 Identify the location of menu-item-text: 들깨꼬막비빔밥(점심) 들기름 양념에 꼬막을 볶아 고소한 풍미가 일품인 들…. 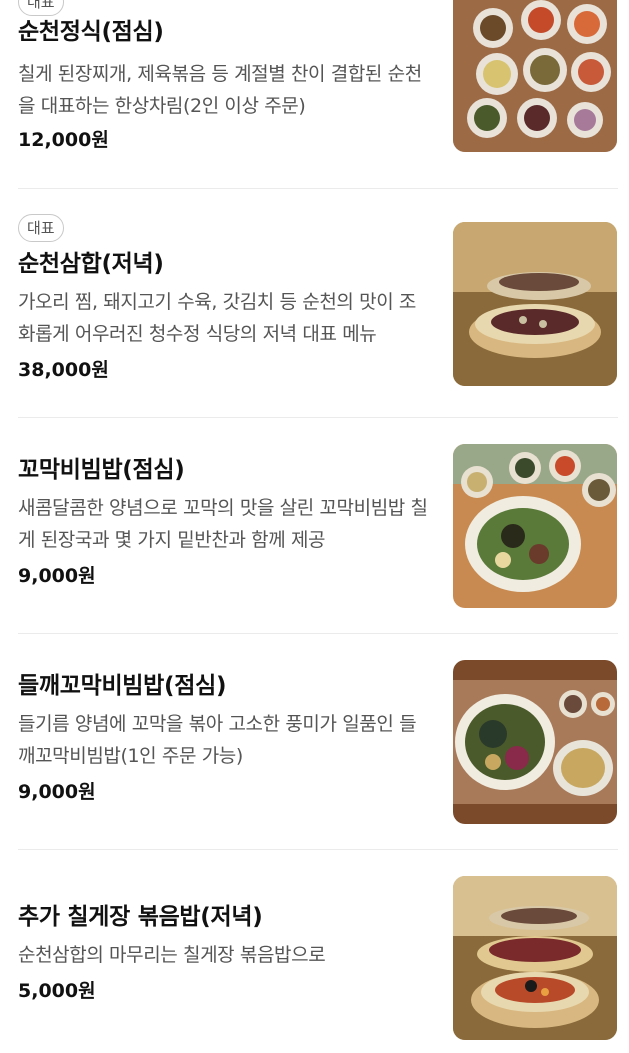
(225, 739).